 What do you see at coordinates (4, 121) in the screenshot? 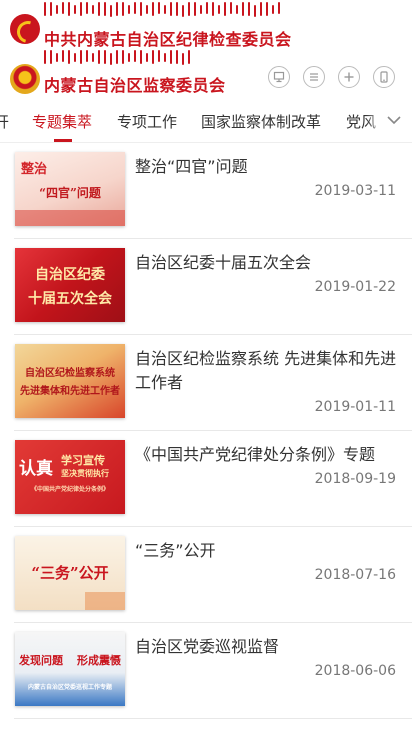
I see `tab-partial: 开` at bounding box center [4, 121].